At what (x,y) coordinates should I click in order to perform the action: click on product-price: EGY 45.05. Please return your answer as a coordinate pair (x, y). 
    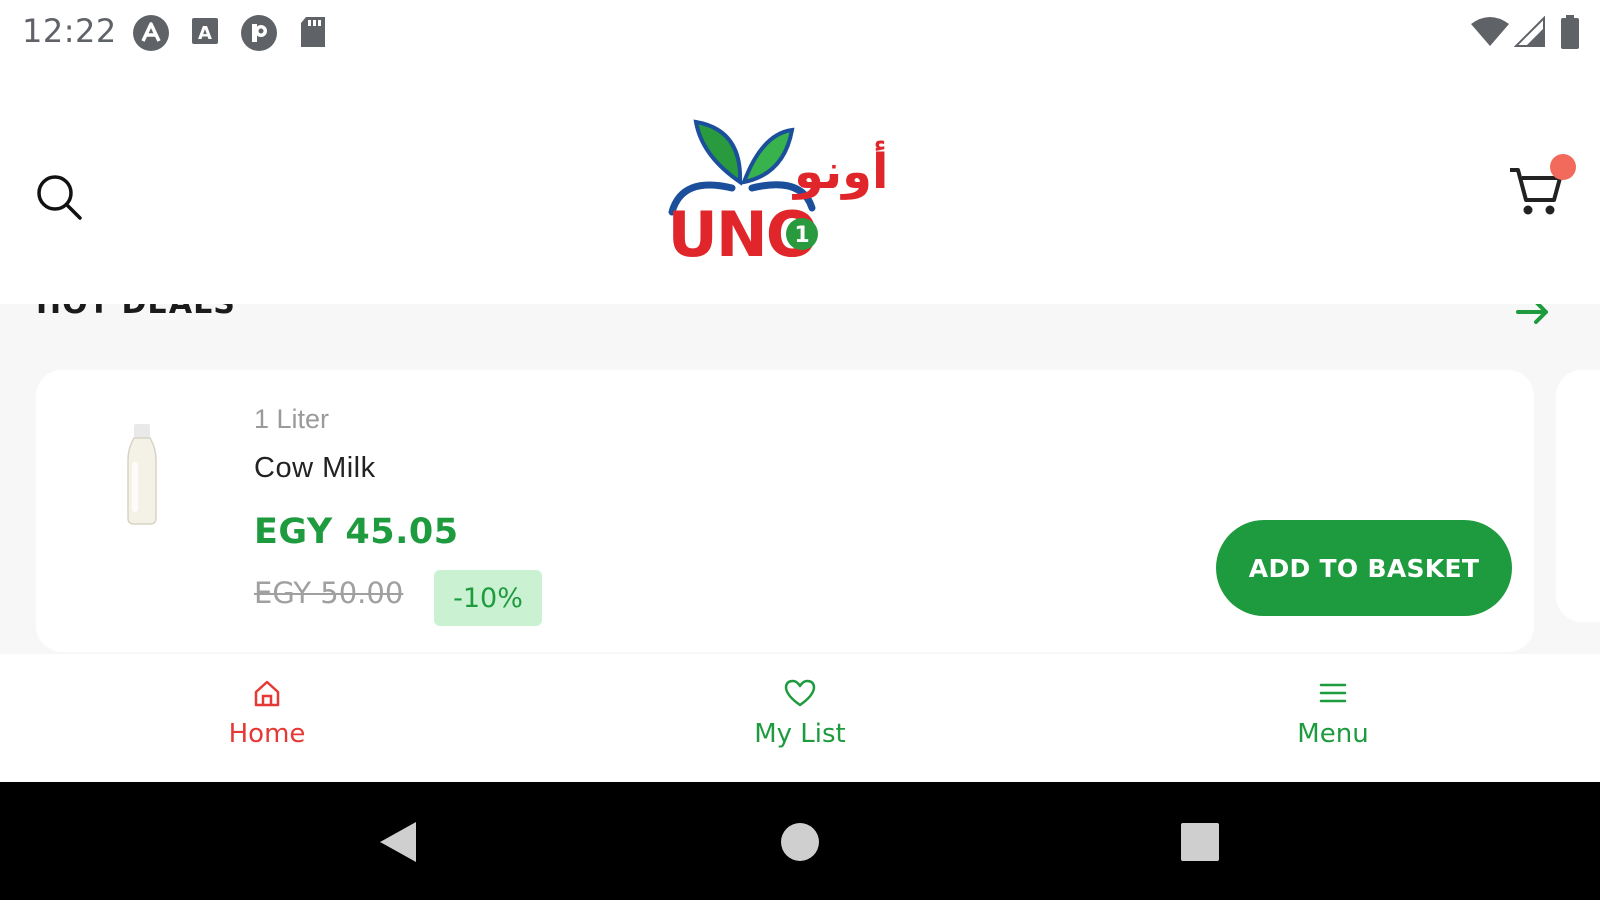
    Looking at the image, I should click on (356, 532).